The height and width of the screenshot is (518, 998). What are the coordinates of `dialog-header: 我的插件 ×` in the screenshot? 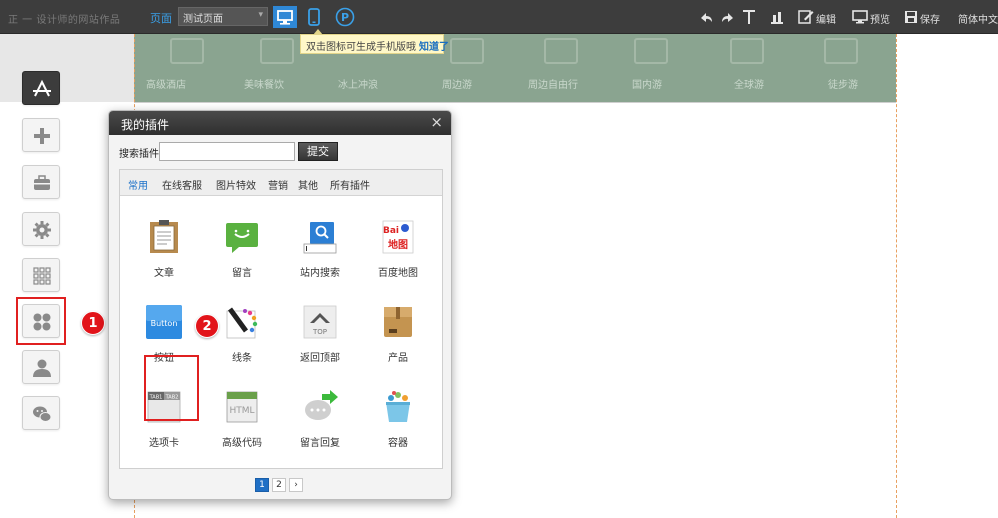 It's located at (280, 123).